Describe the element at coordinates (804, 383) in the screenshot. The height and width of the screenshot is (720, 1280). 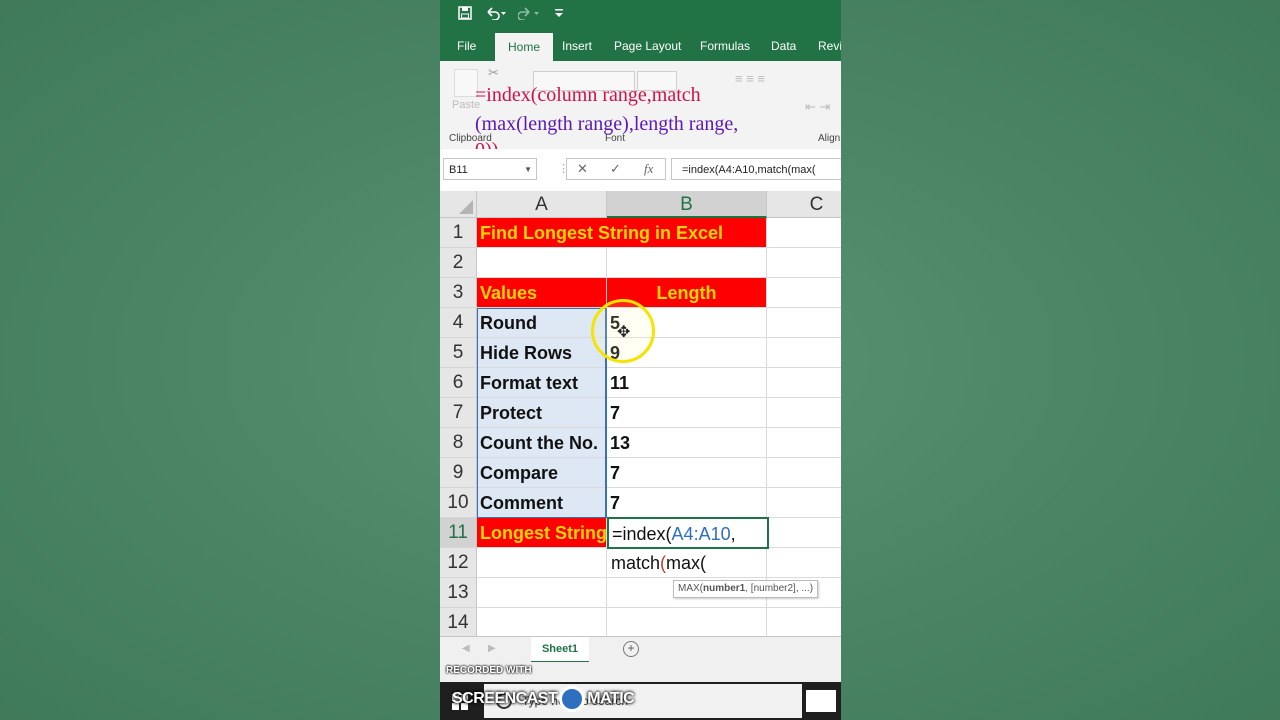
I see `cell-c6` at that location.